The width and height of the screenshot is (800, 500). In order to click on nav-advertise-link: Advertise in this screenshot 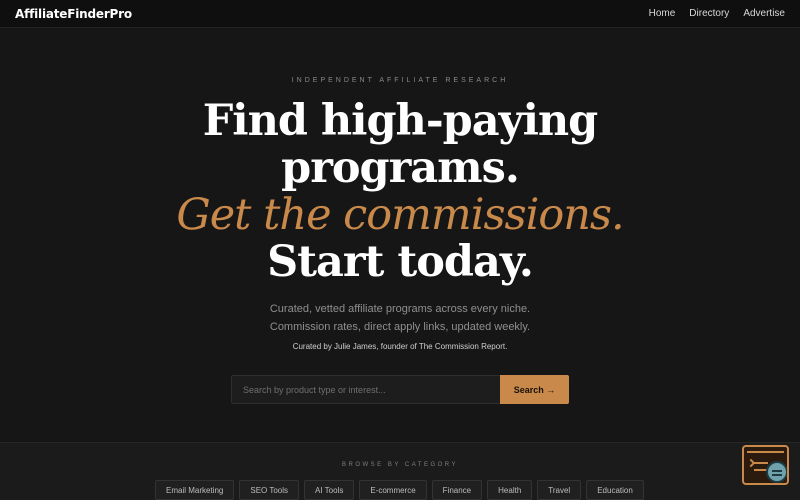, I will do `click(764, 13)`.